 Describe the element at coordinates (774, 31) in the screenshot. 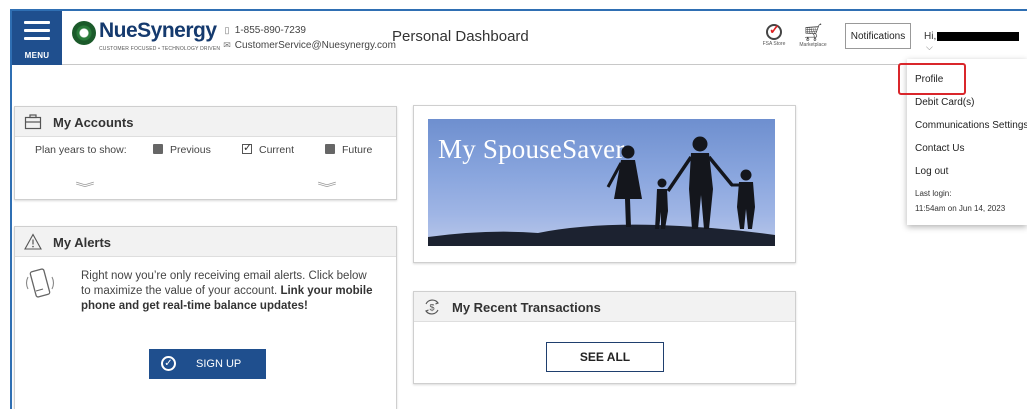

I see `fsa-check-icon` at that location.